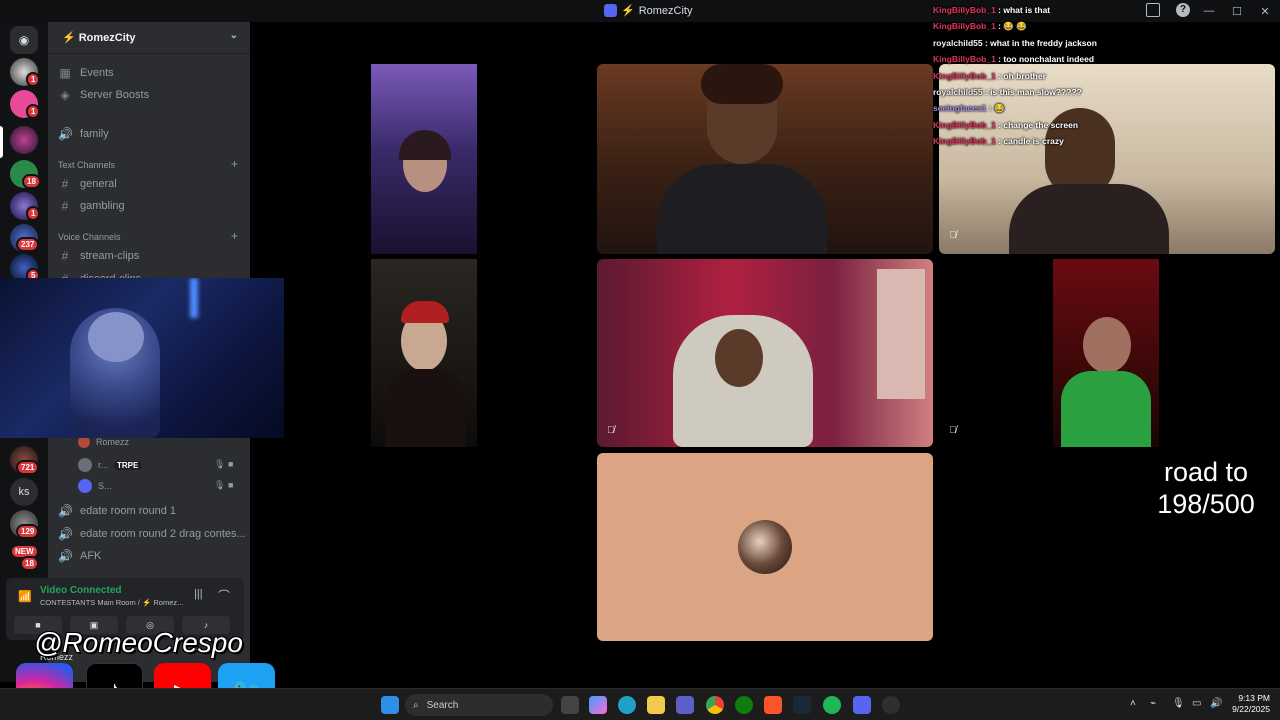  I want to click on task-view-icon, so click(570, 705).